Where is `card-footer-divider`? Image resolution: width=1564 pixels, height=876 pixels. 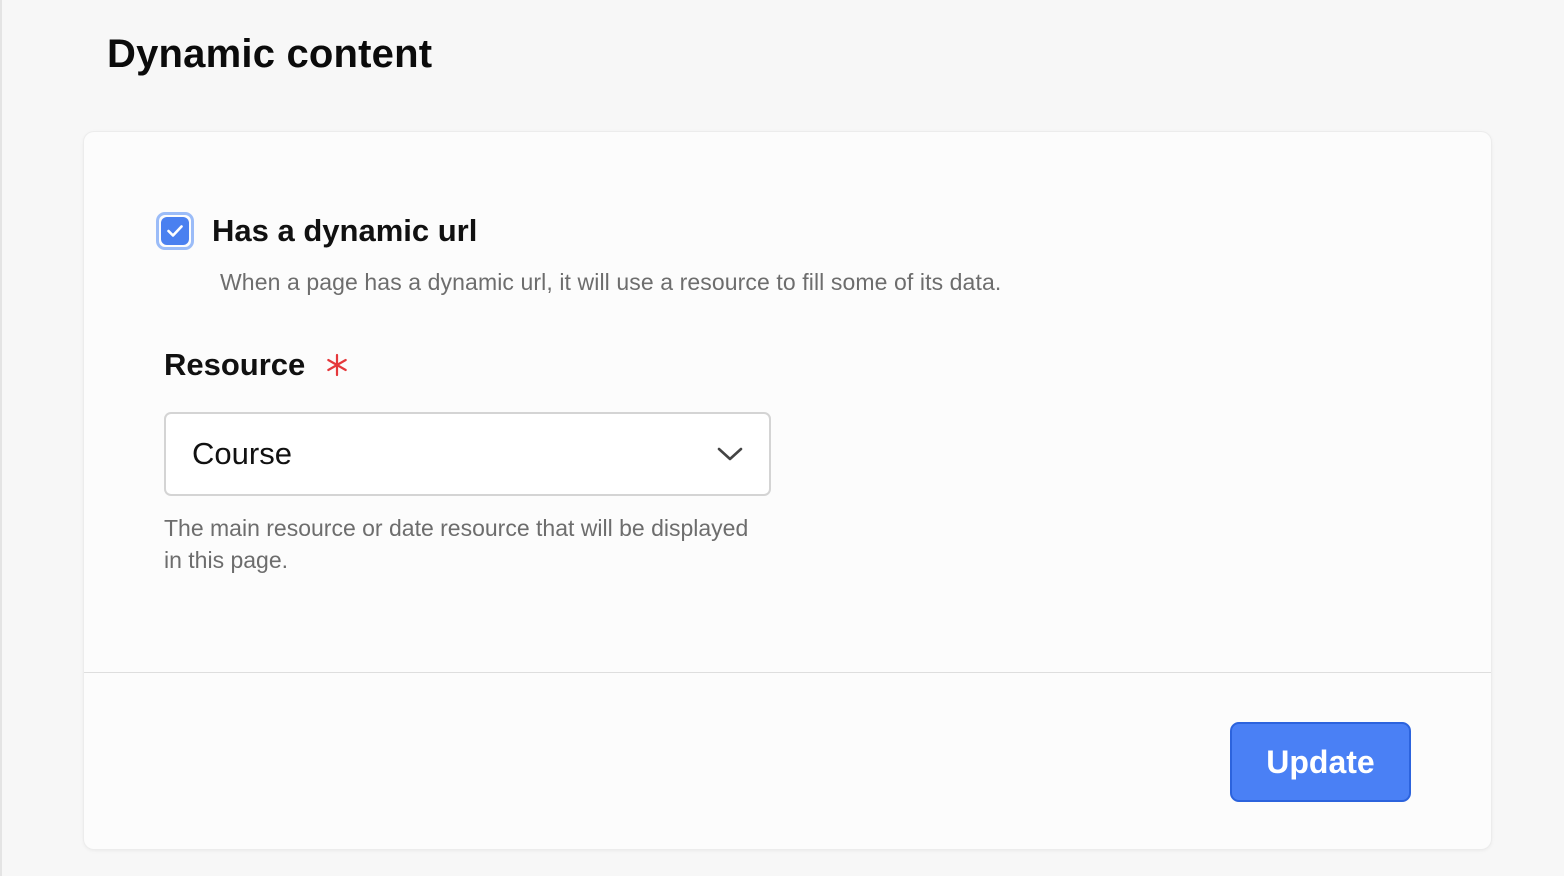 card-footer-divider is located at coordinates (787, 672).